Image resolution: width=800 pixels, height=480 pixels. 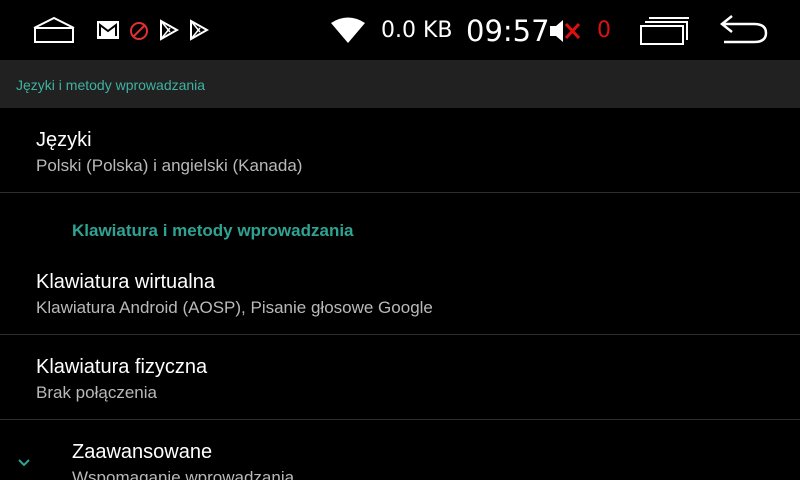 I want to click on setting-title: Zaawansowane, so click(x=142, y=452).